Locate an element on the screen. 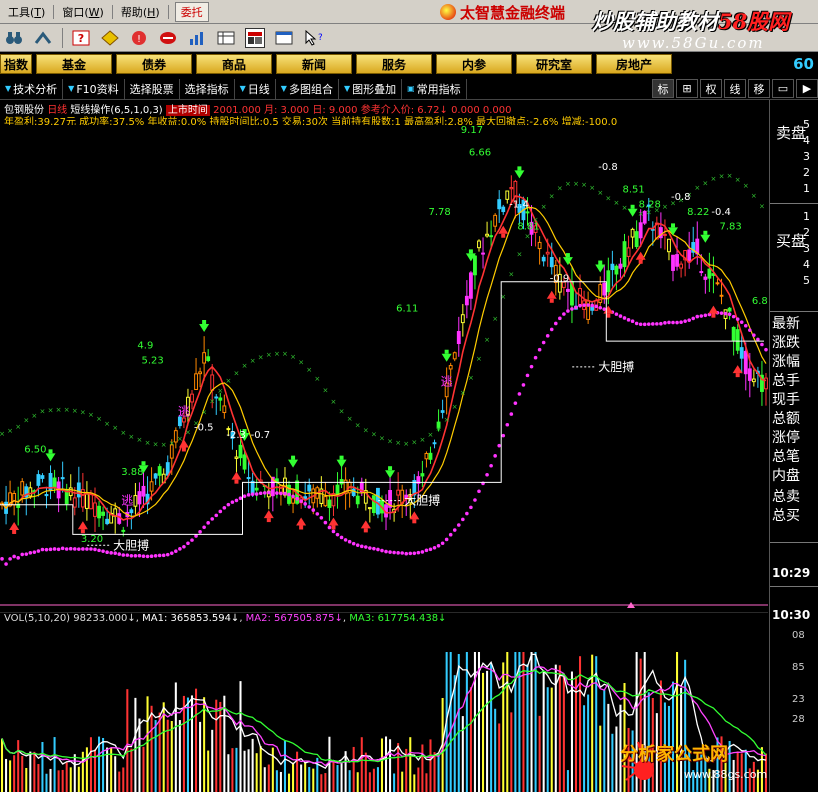 This screenshot has height=792, width=818. help-icon: ? is located at coordinates (81, 38).